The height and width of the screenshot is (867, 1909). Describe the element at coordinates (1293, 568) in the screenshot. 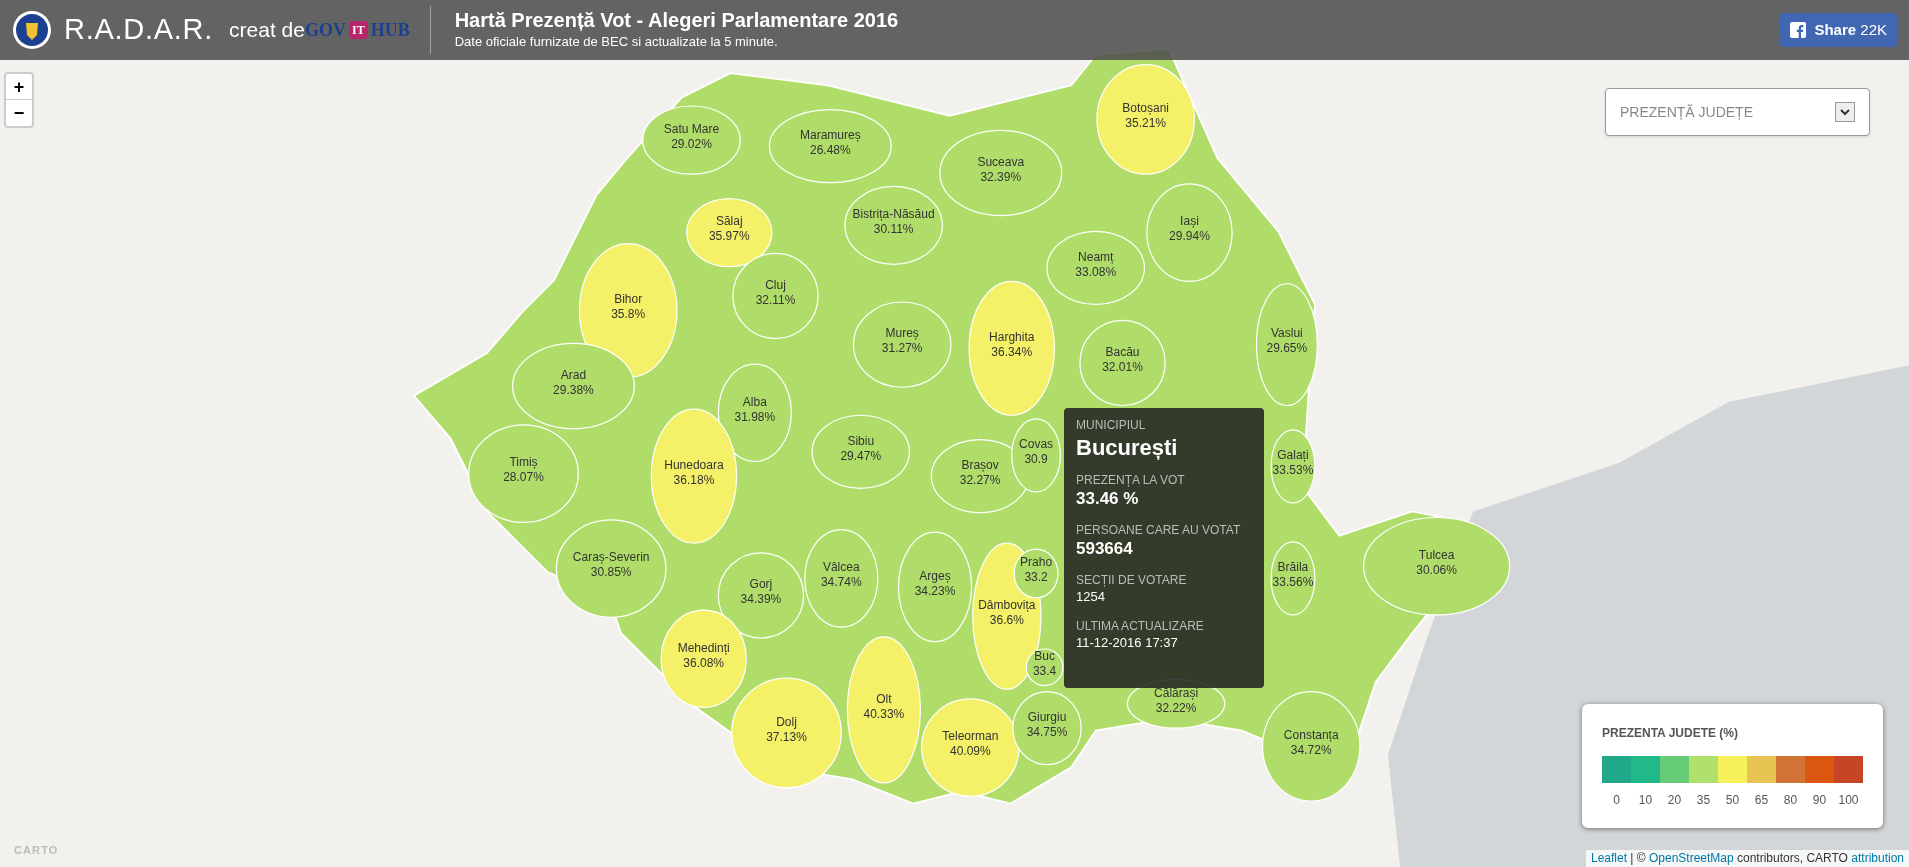

I see `county-name: Brăila` at that location.